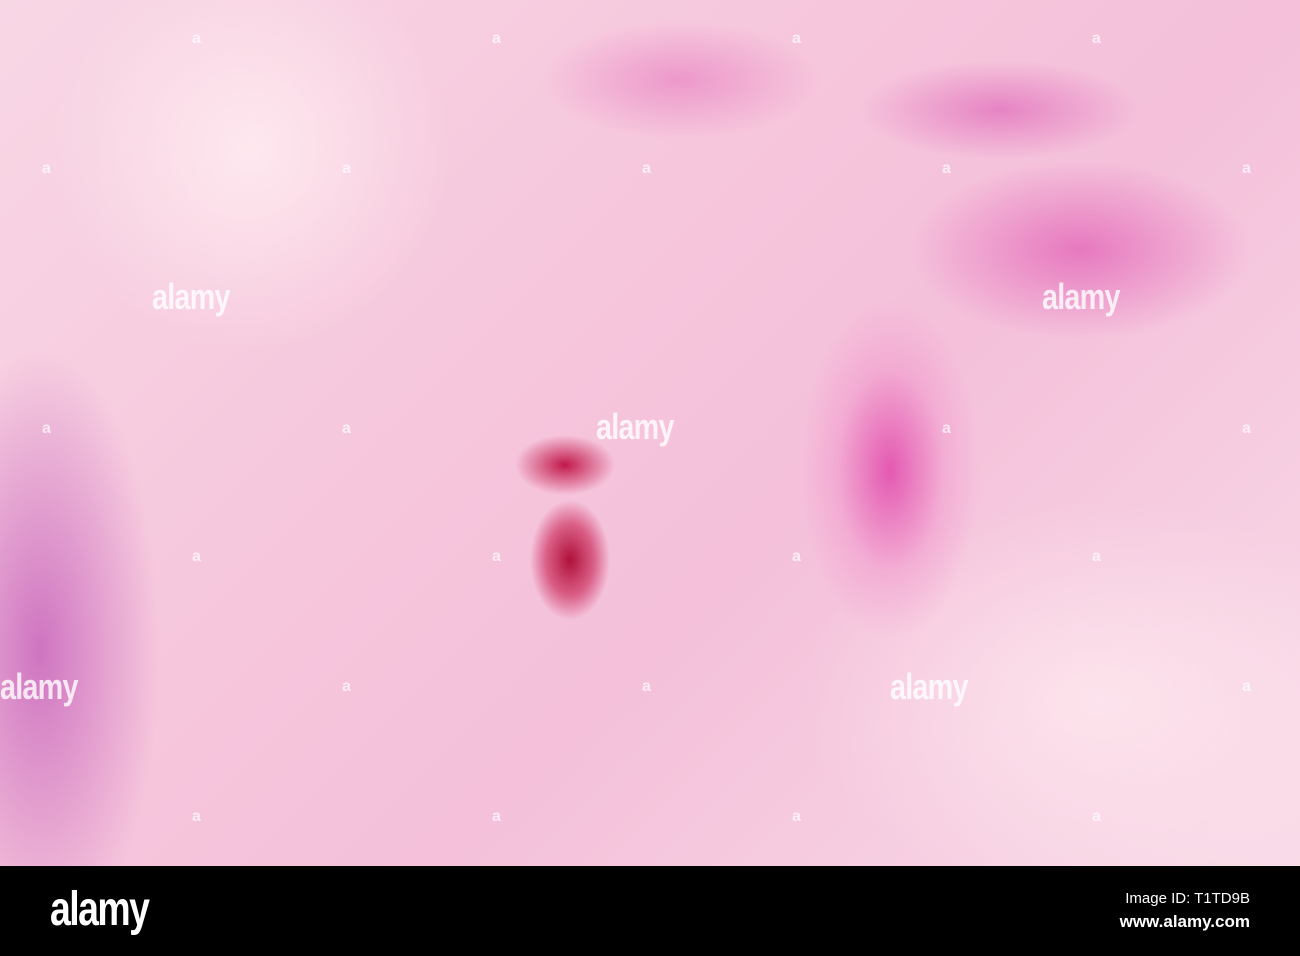  What do you see at coordinates (1185, 922) in the screenshot?
I see `website-link: www.alamy.com` at bounding box center [1185, 922].